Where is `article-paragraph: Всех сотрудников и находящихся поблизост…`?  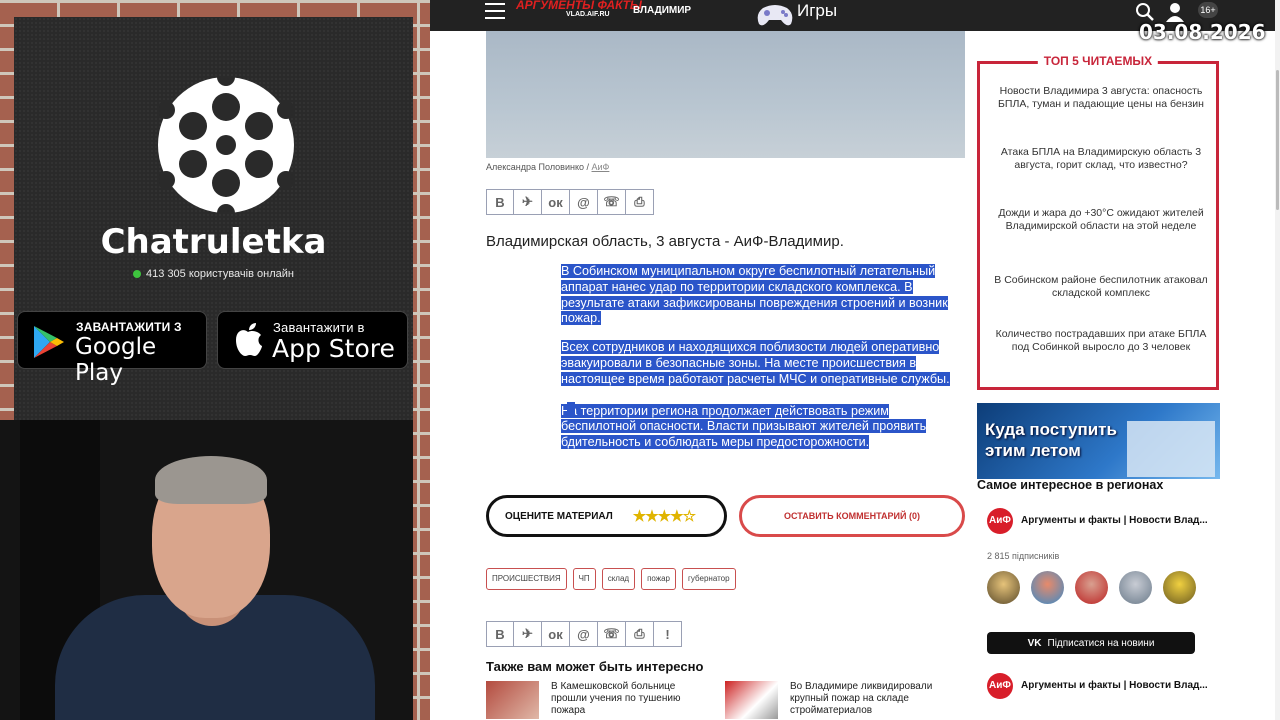
article-paragraph: Всех сотрудников и находящихся поблизост… is located at coordinates (755, 363).